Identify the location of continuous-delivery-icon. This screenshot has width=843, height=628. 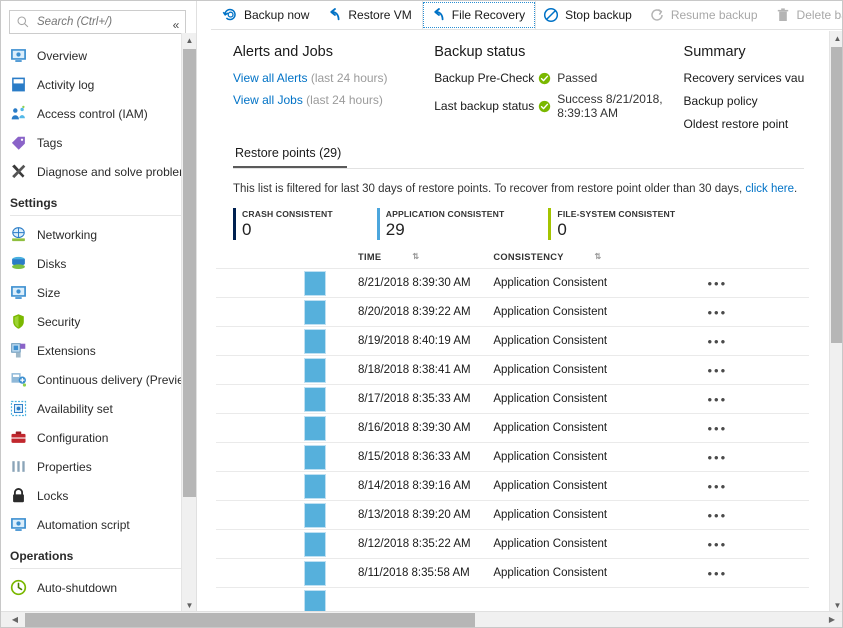
(19, 380).